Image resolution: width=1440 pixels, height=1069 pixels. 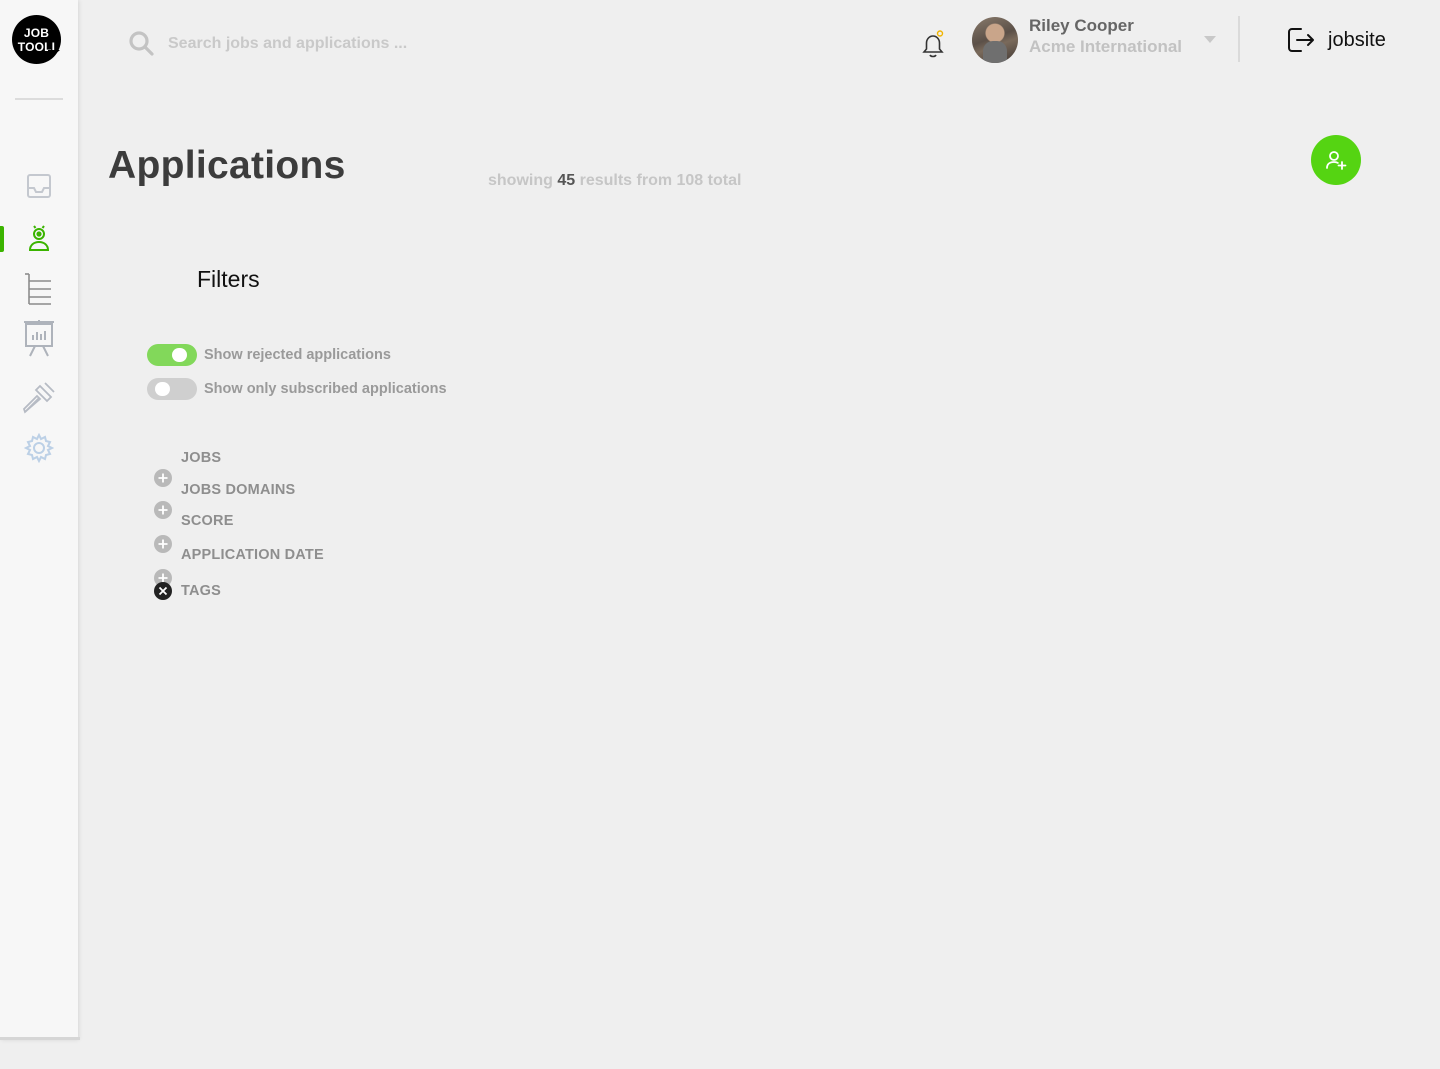 I want to click on sidebar-item-settings, so click(x=39, y=448).